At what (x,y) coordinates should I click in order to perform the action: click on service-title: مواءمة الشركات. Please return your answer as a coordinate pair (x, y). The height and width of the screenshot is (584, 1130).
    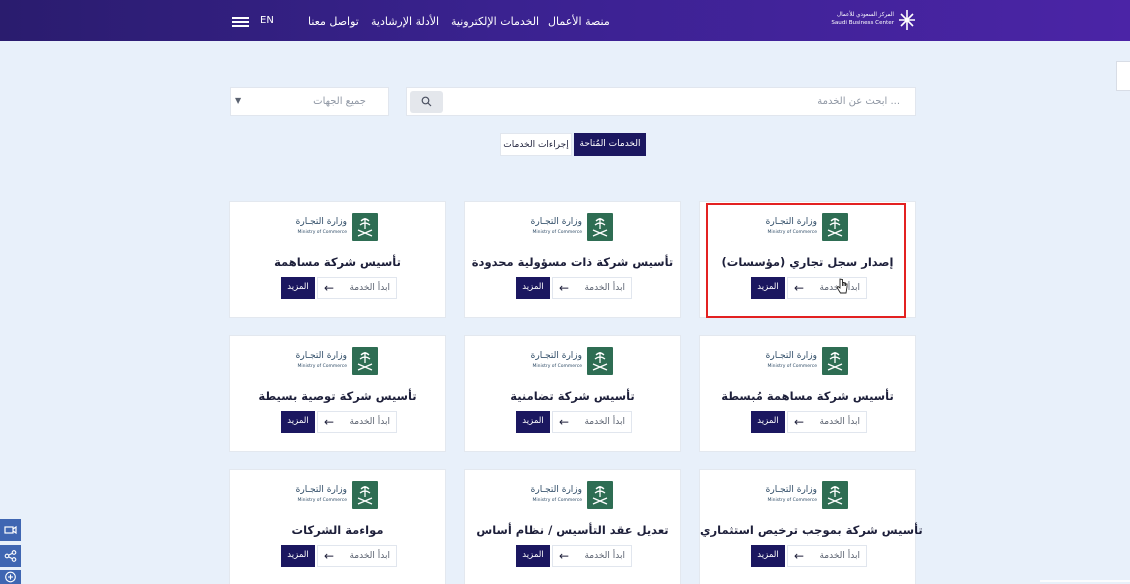
    Looking at the image, I should click on (337, 530).